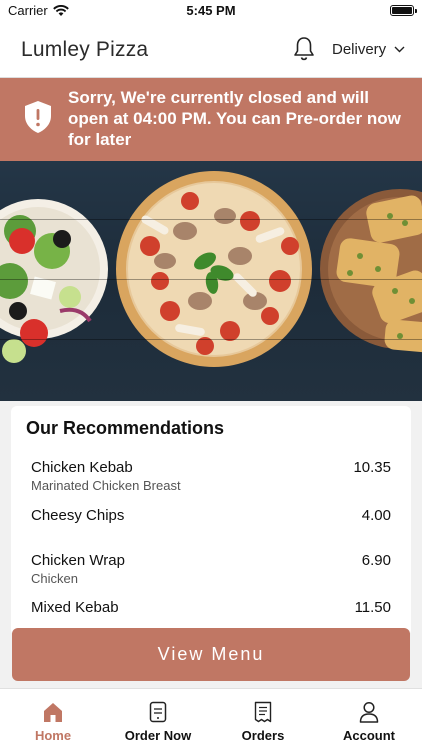  I want to click on tab-orders-label: Orders, so click(263, 735).